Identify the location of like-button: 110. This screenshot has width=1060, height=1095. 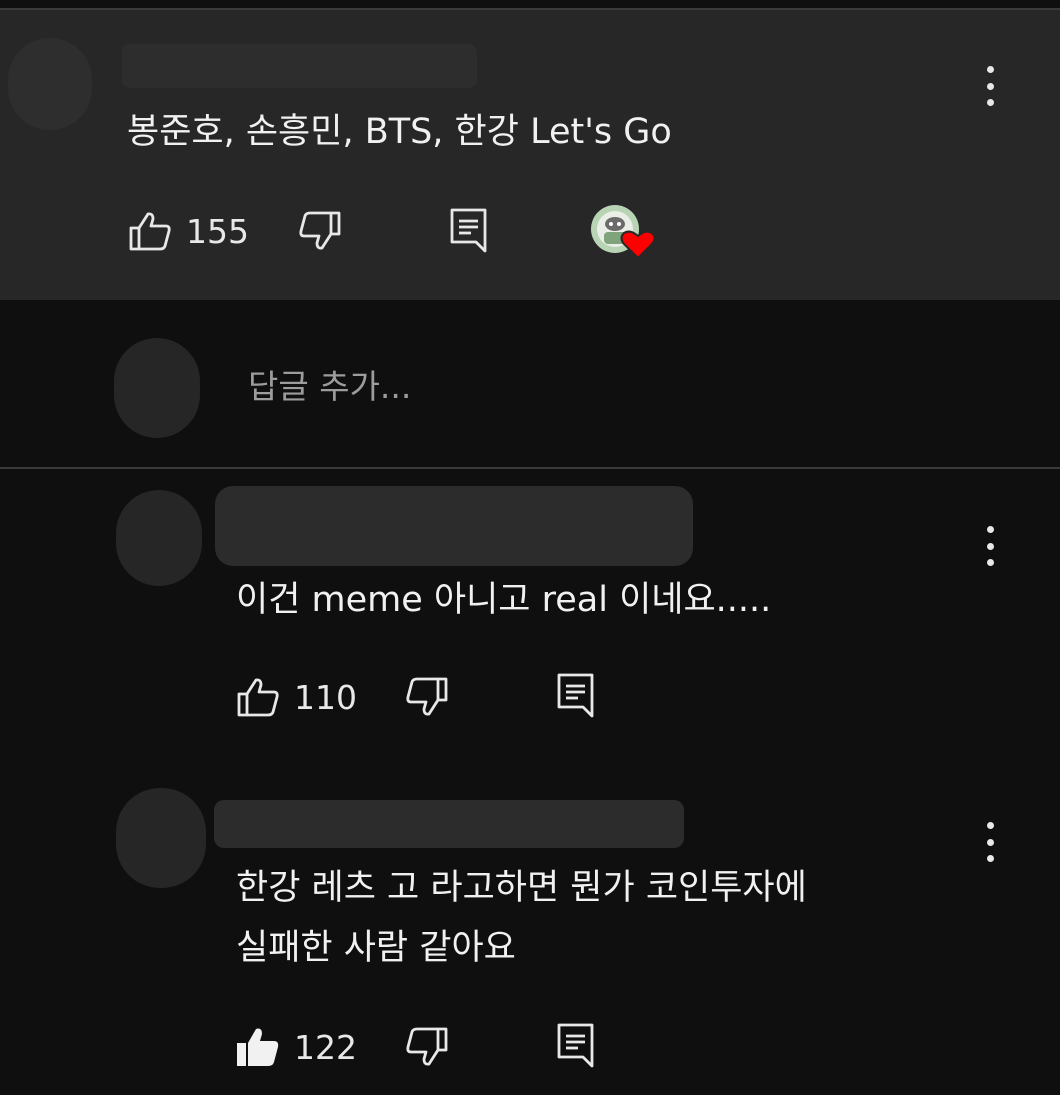
(296, 697).